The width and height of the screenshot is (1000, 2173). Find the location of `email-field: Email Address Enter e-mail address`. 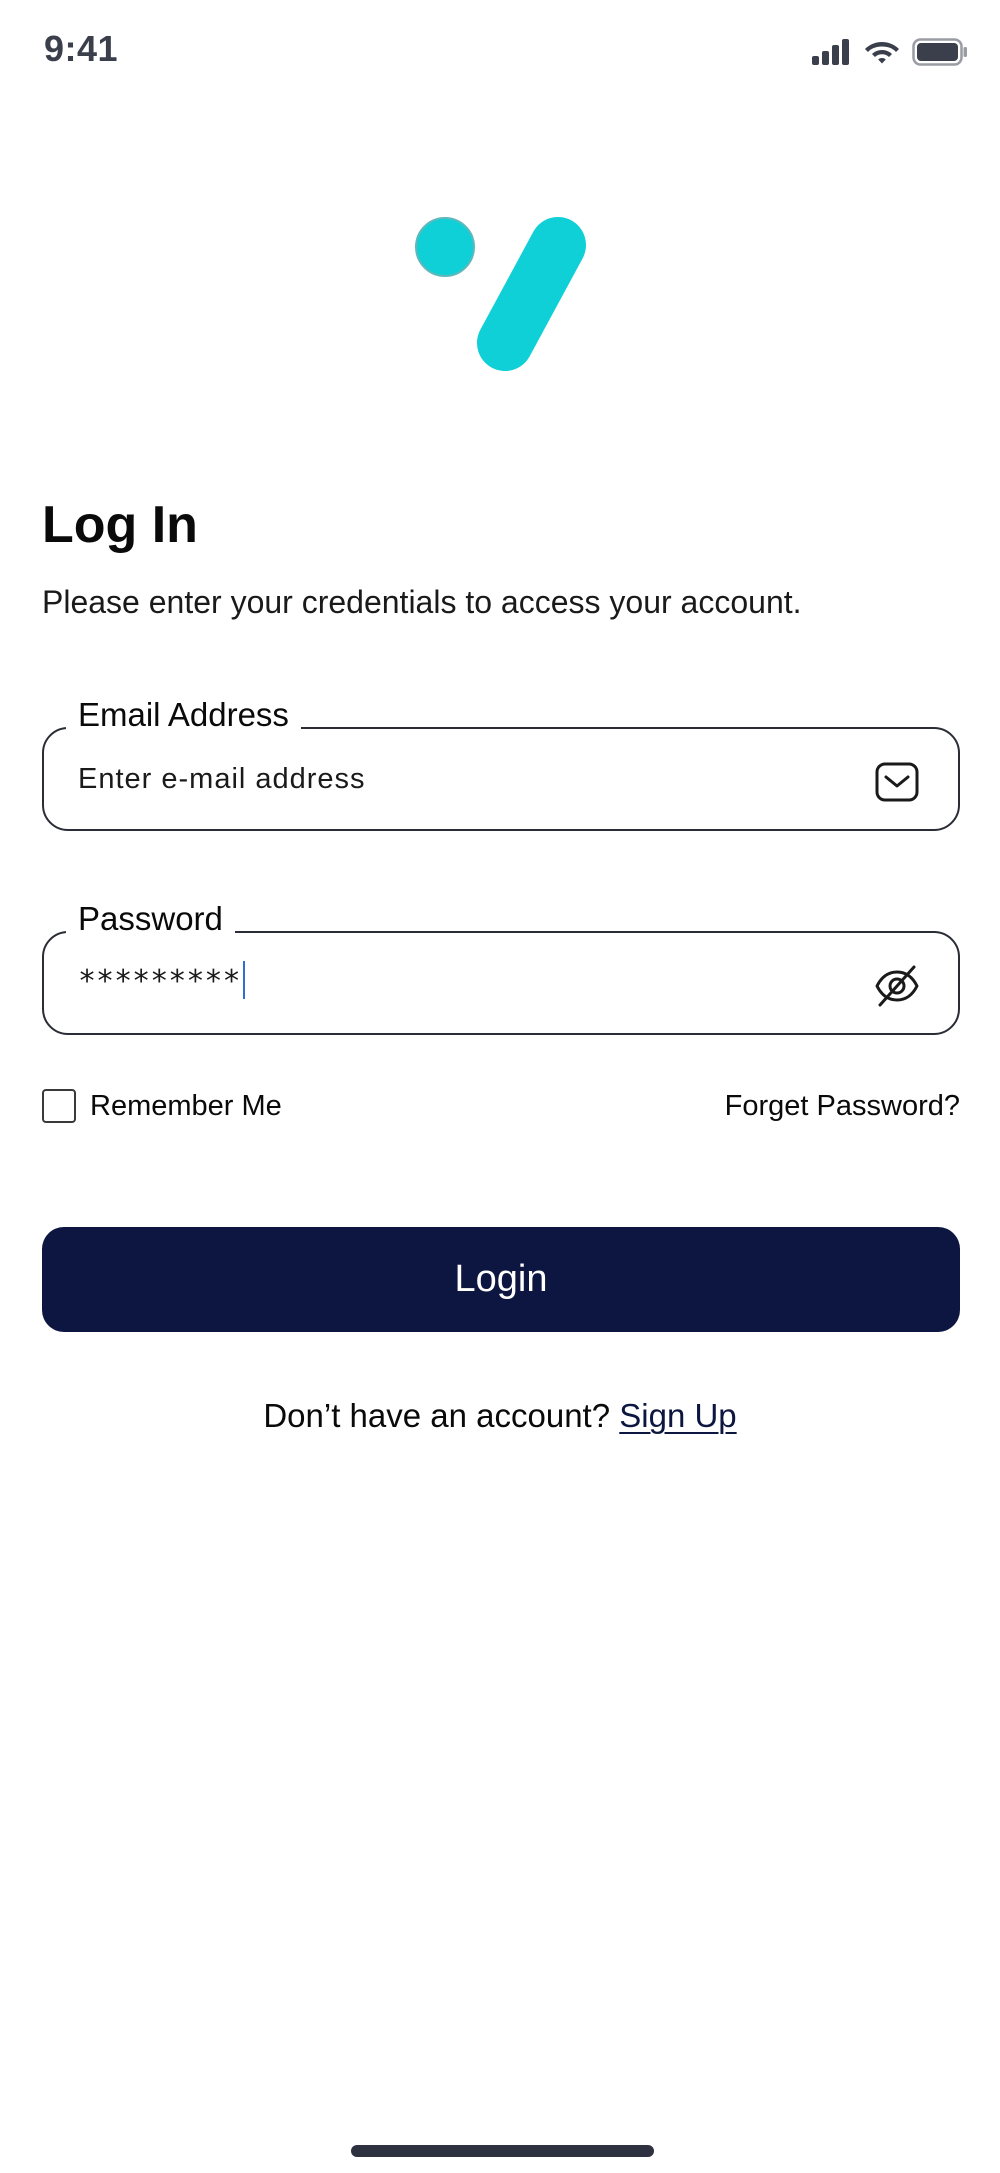

email-field: Email Address Enter e-mail address is located at coordinates (501, 763).